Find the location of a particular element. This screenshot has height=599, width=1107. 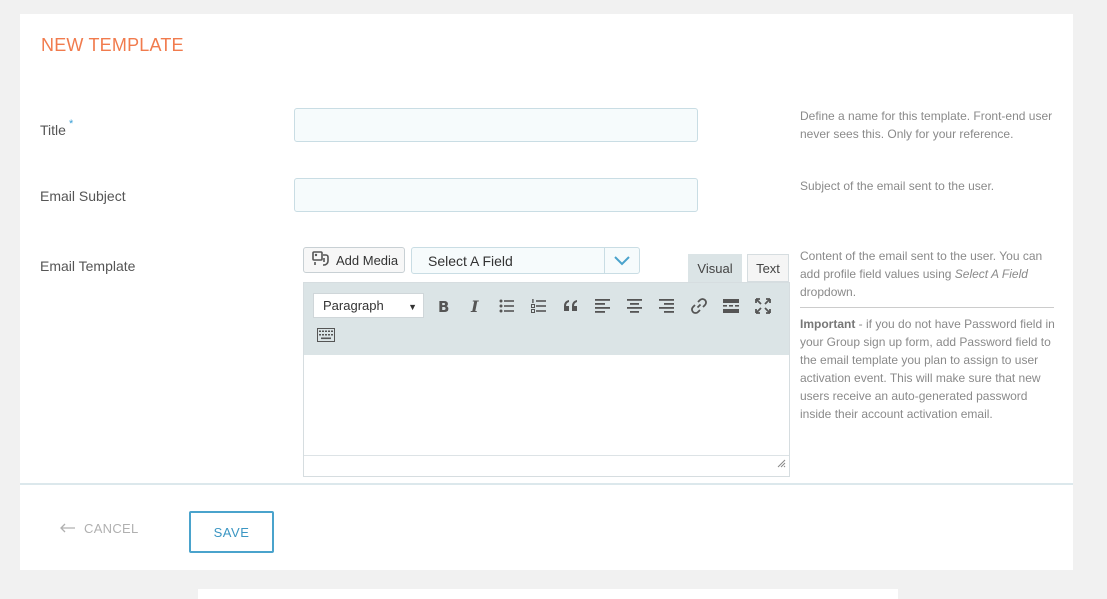

lower-panel-edge is located at coordinates (548, 594).